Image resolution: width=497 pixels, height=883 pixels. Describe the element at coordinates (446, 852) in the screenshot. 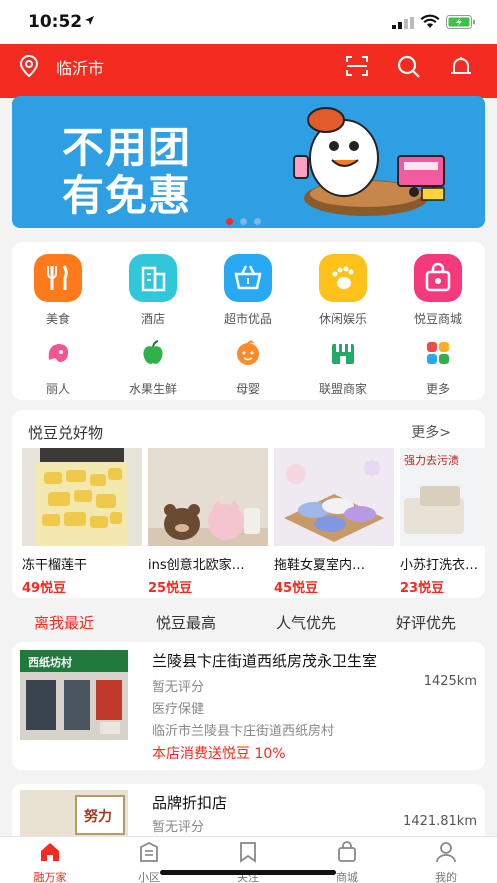

I see `user-icon` at that location.